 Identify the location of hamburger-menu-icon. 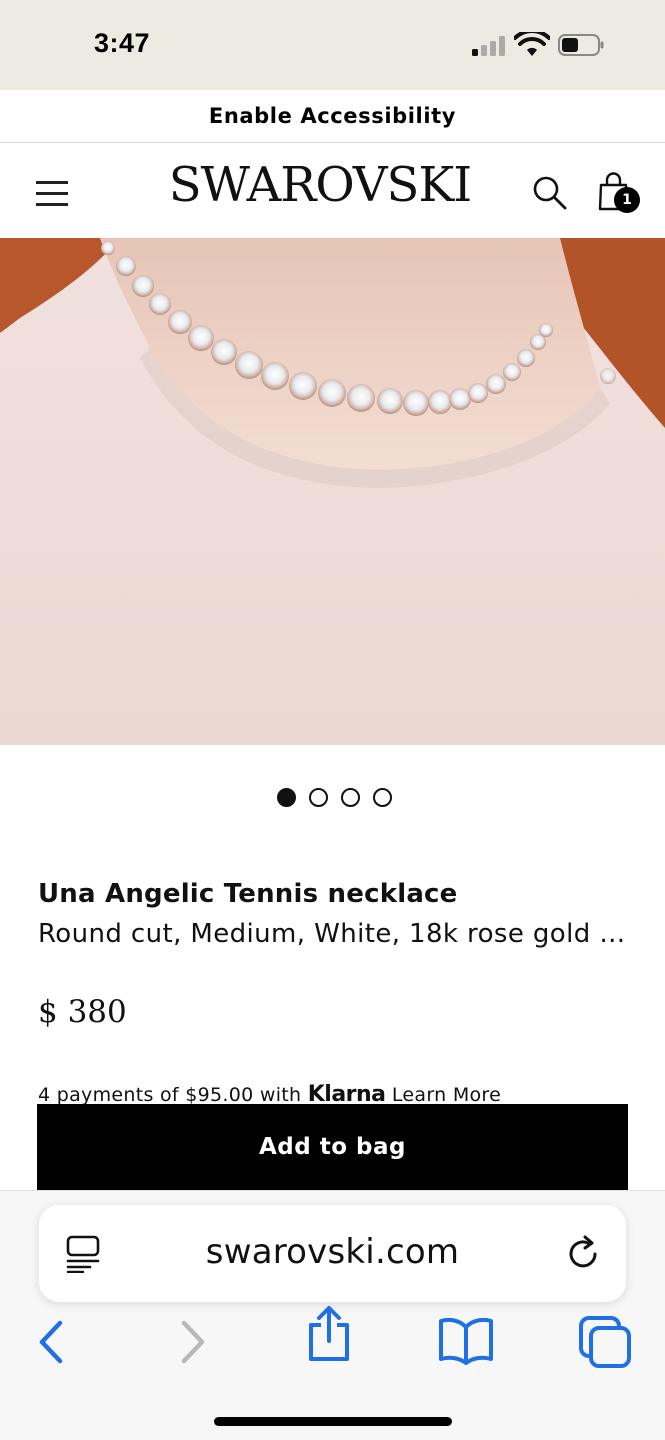
(52, 193).